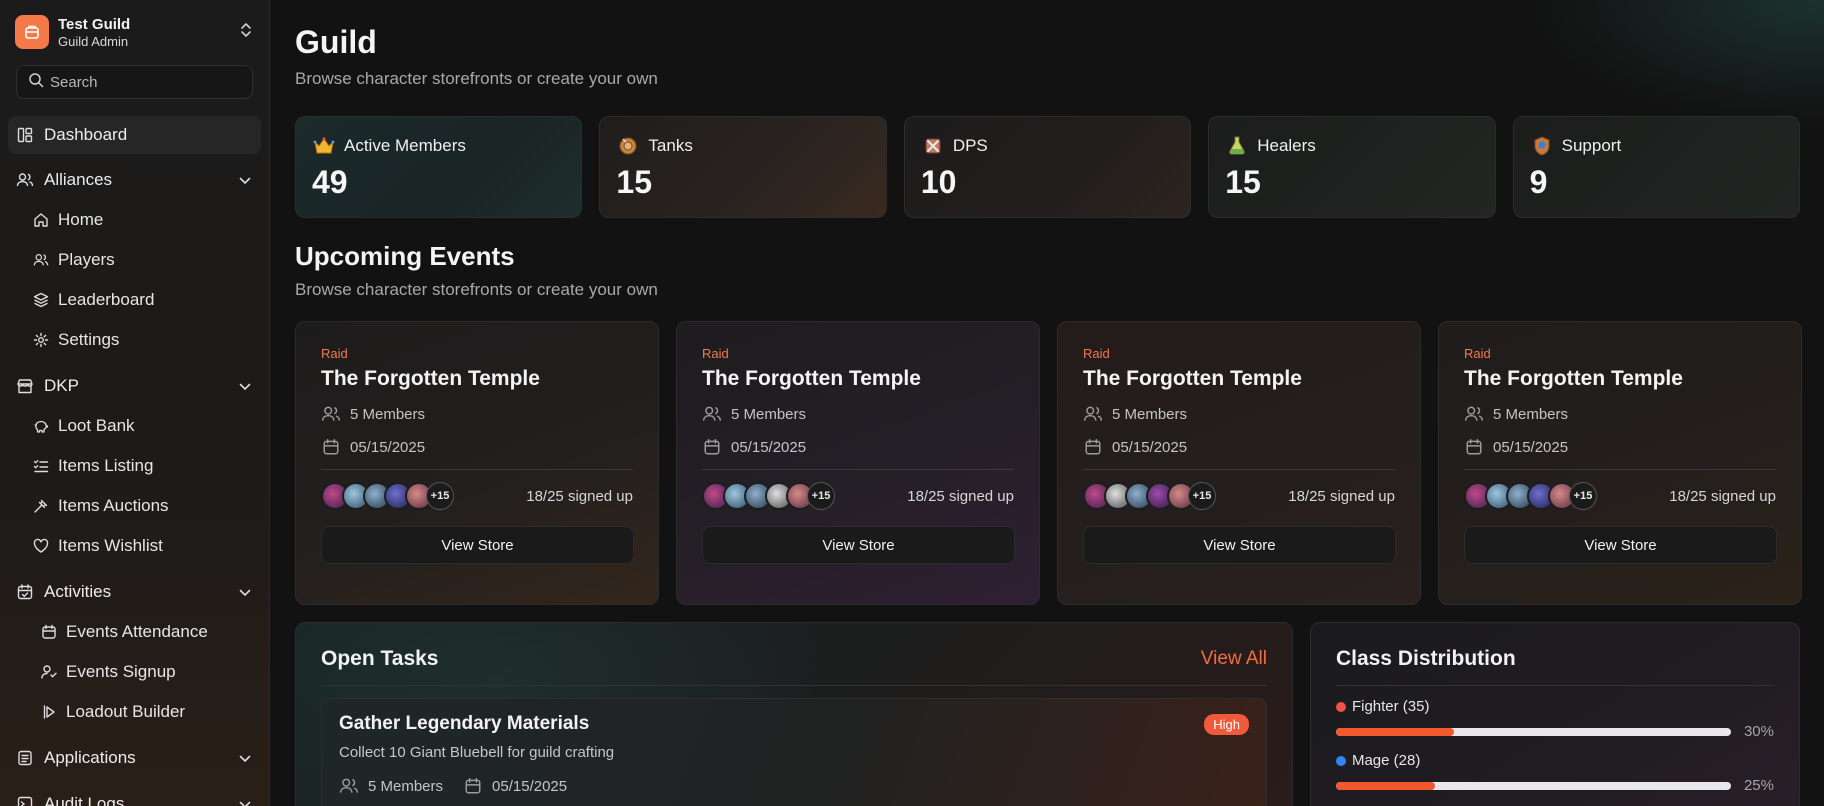  Describe the element at coordinates (405, 256) in the screenshot. I see `events-title: Upcoming Events` at that location.